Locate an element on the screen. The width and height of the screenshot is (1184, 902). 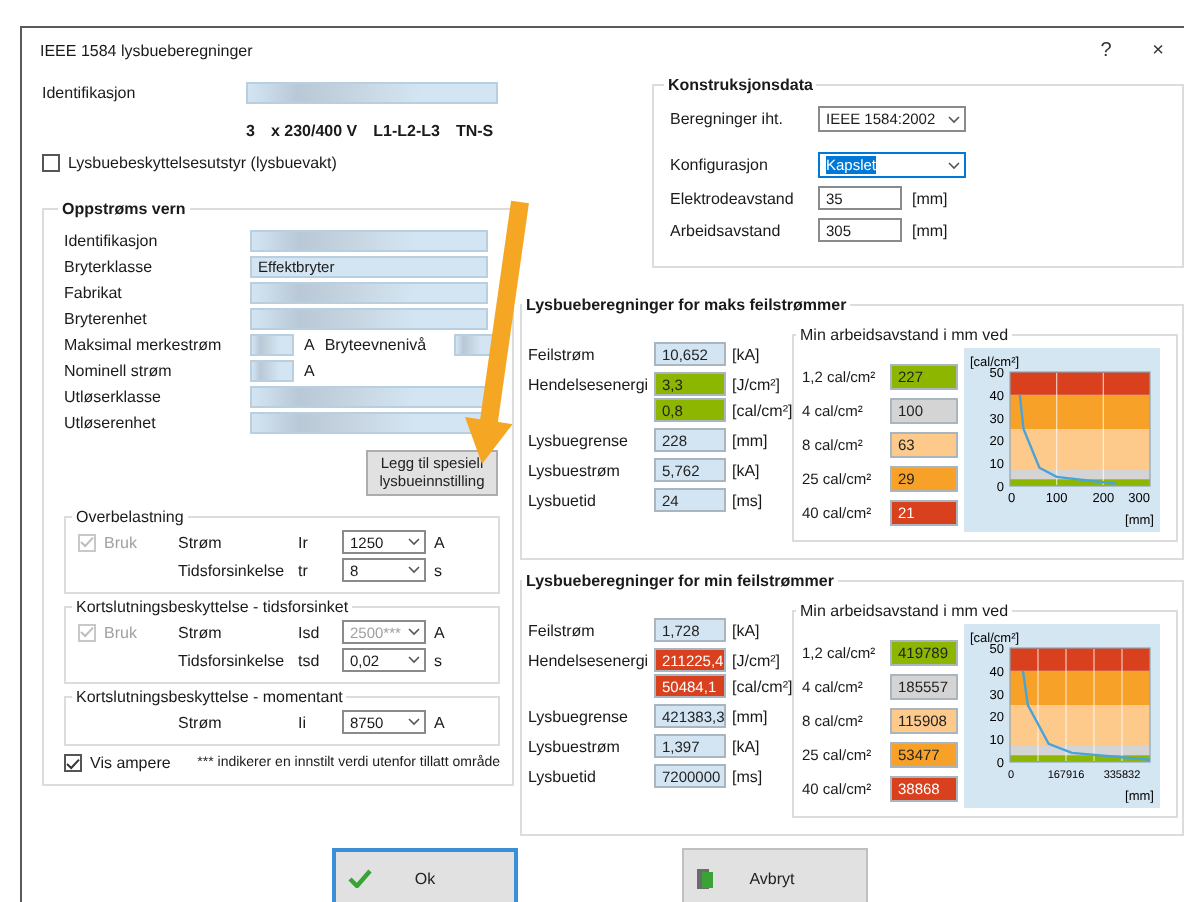
show-amps-checkbox is located at coordinates (73, 763).